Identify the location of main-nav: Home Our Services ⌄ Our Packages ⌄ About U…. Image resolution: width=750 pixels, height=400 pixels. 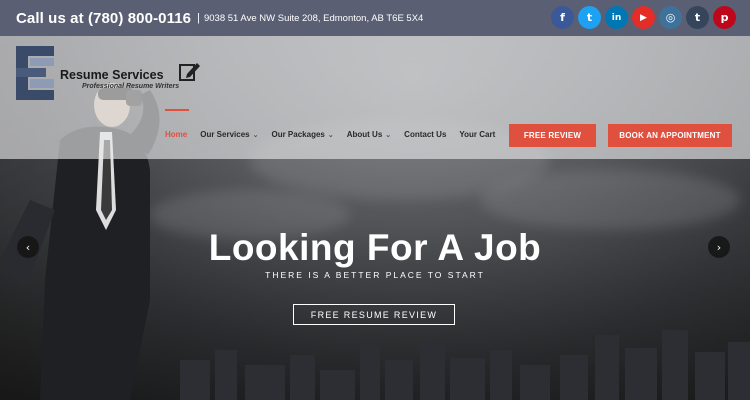
(336, 124).